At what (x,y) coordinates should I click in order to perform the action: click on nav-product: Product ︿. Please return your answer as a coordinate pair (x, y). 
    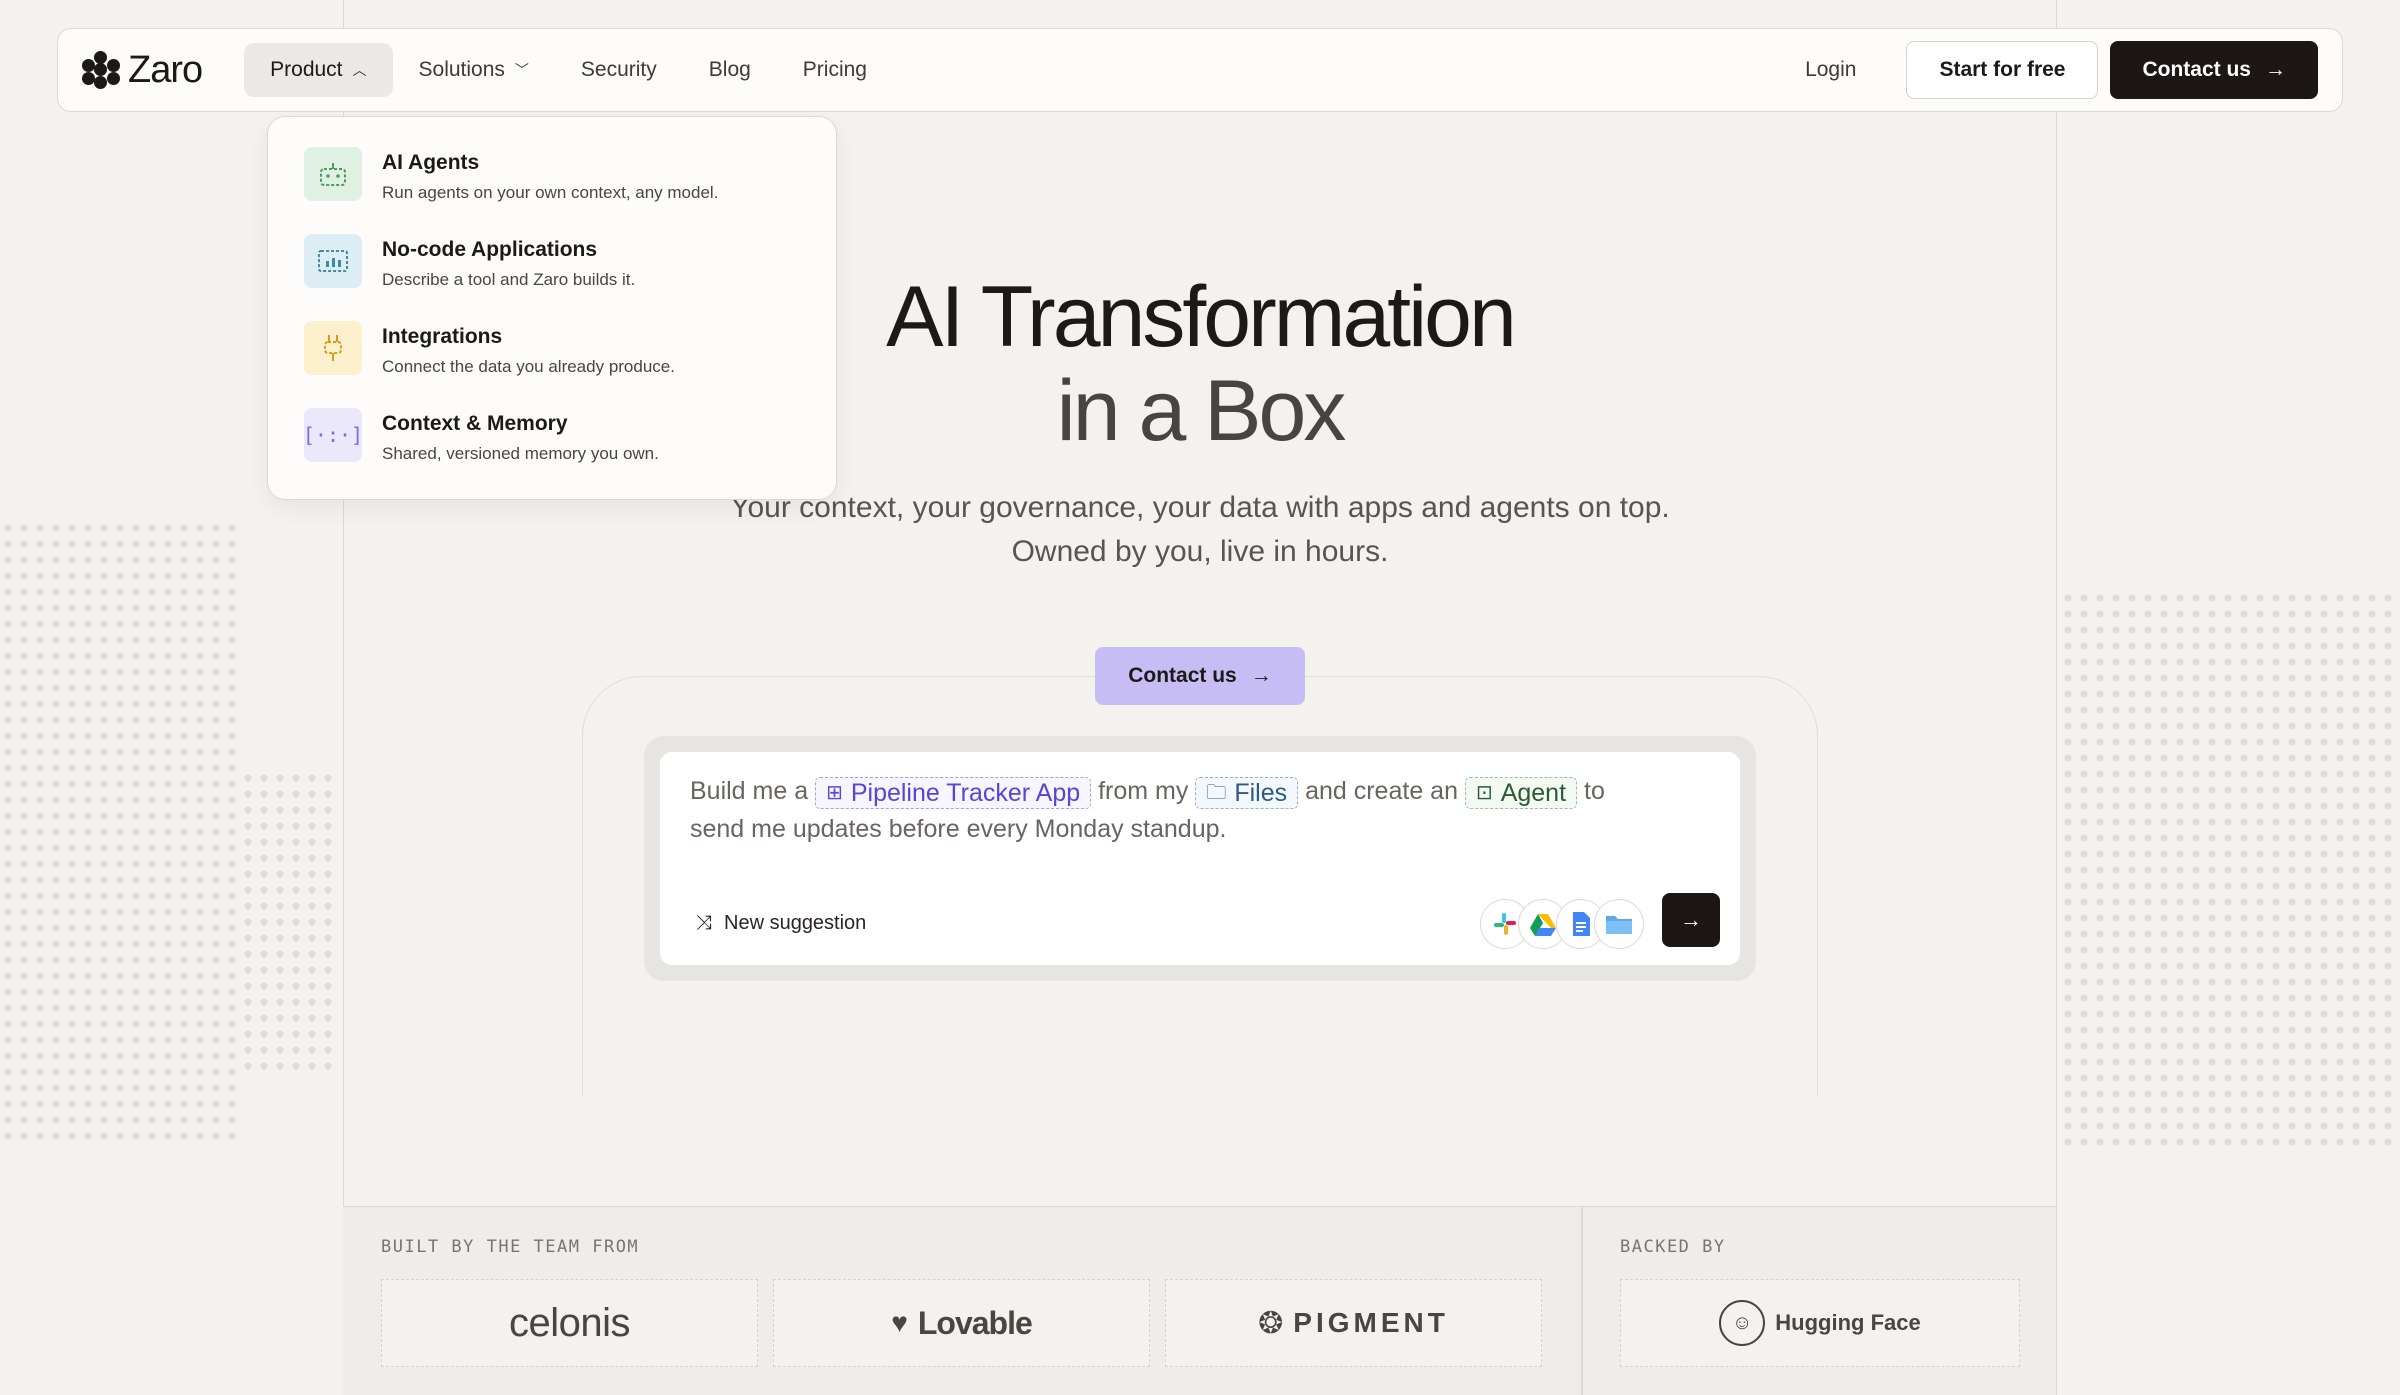
    Looking at the image, I should click on (318, 70).